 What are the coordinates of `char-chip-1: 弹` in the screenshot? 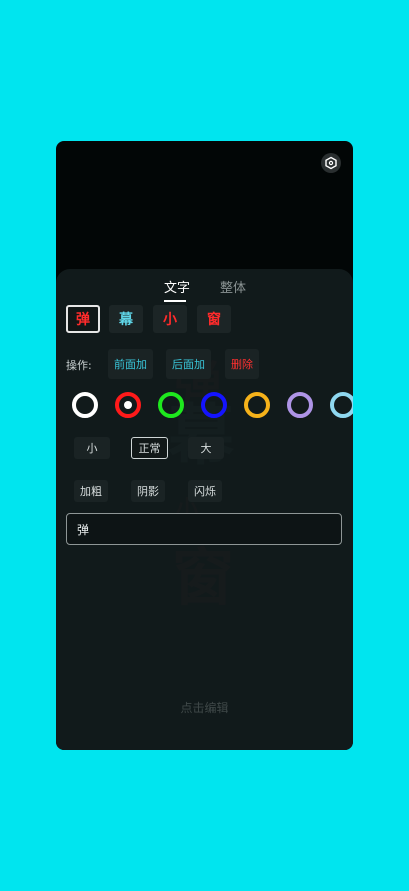 It's located at (83, 319).